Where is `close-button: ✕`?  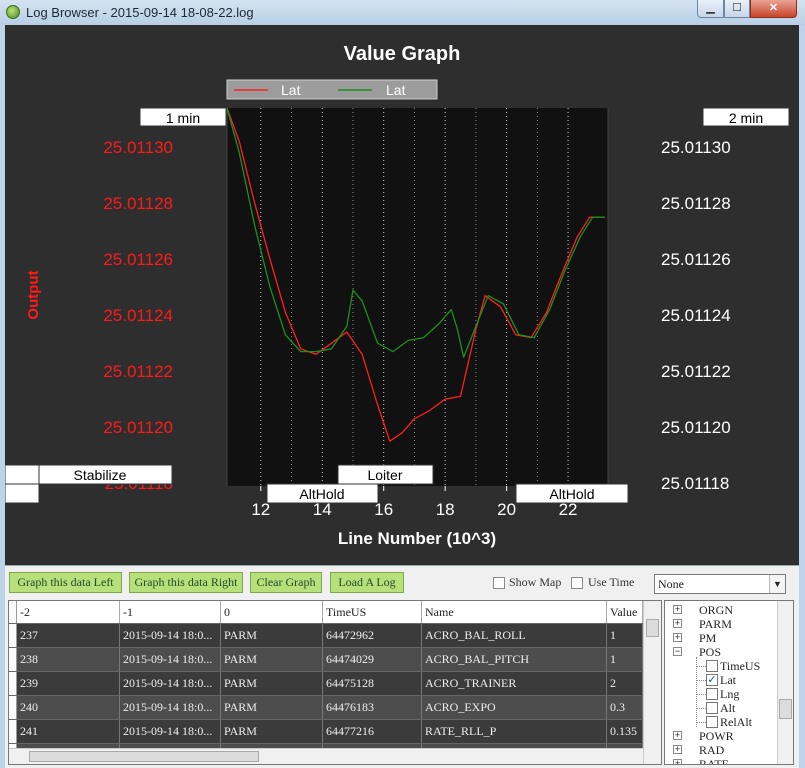 close-button: ✕ is located at coordinates (773, 9).